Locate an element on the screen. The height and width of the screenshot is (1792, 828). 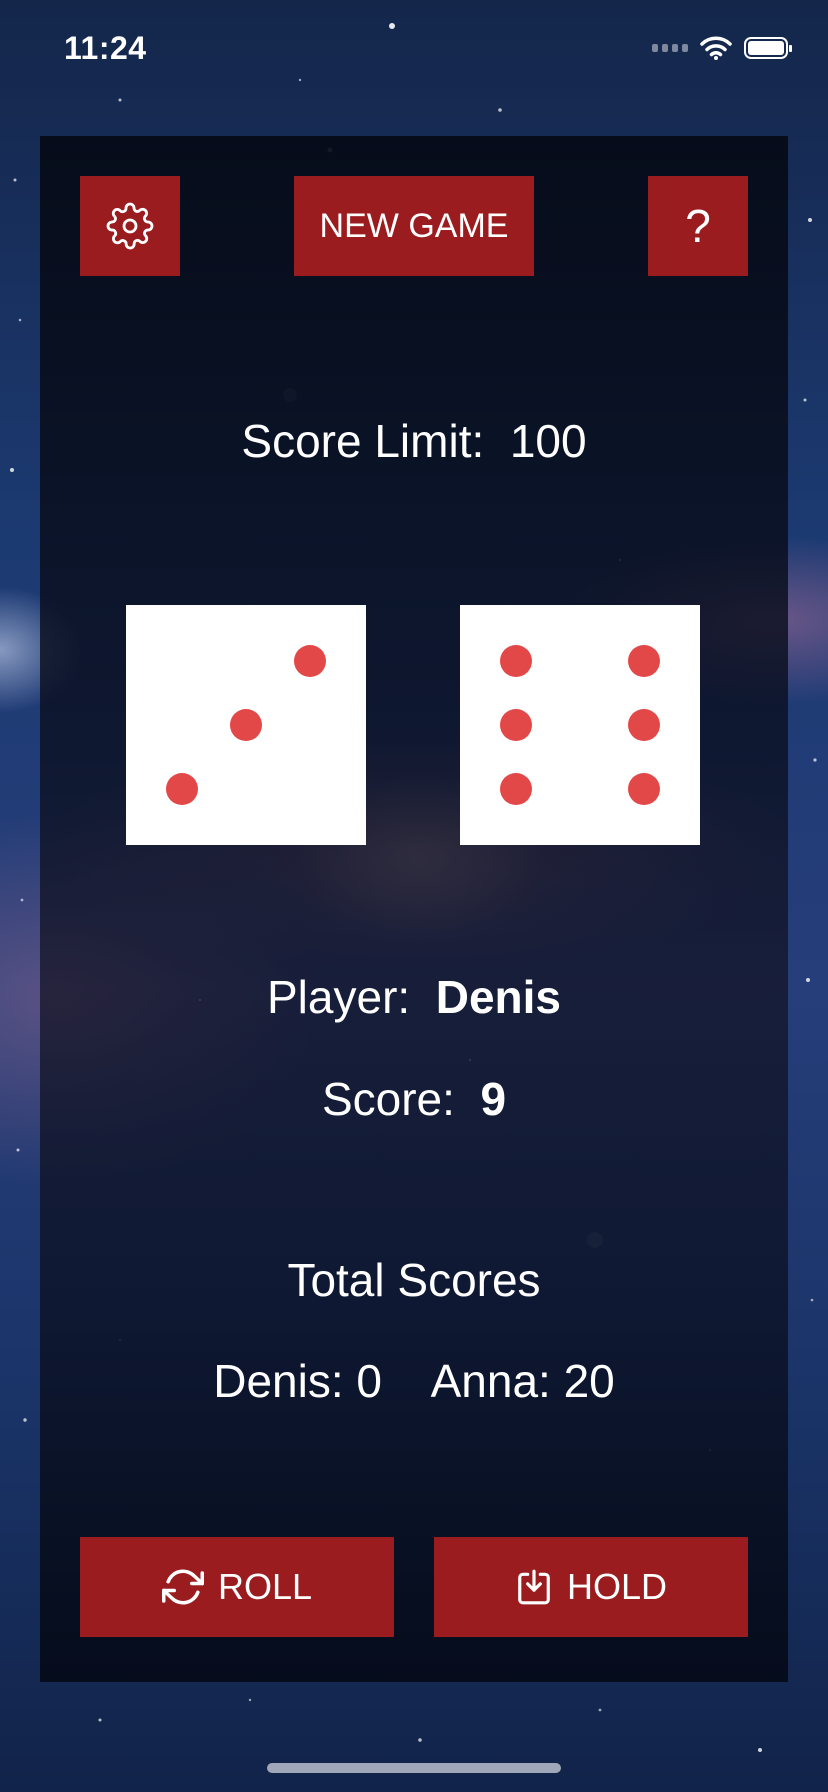
current-score: Score: 9 is located at coordinates (414, 1099).